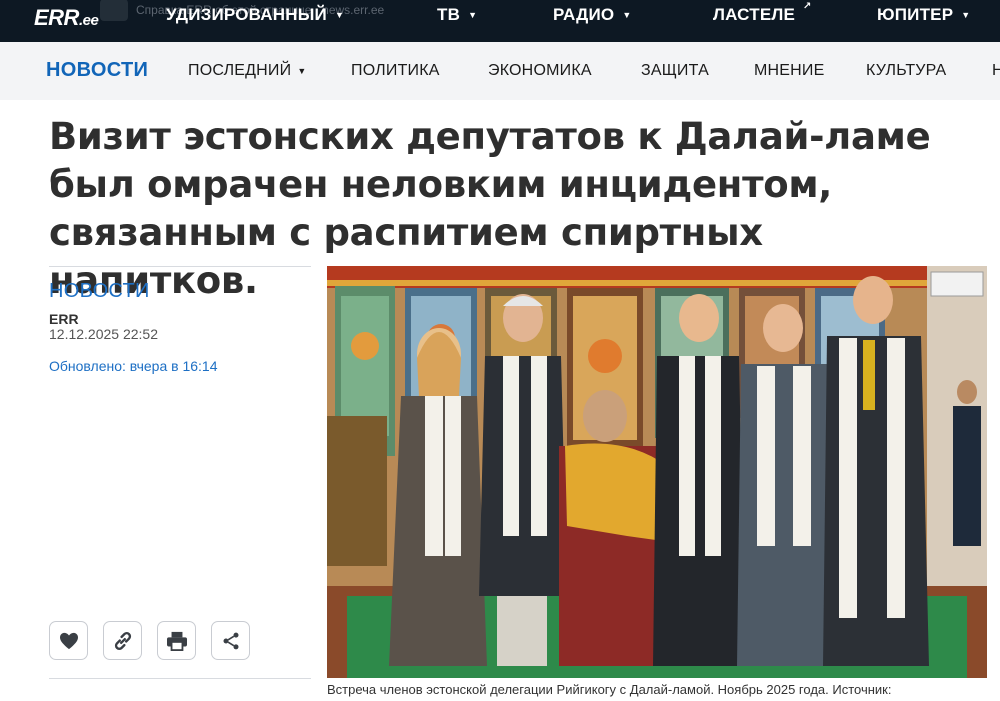 This screenshot has height=701, width=1000. Describe the element at coordinates (66, 18) in the screenshot. I see `err-logo: ERR.ee` at that location.